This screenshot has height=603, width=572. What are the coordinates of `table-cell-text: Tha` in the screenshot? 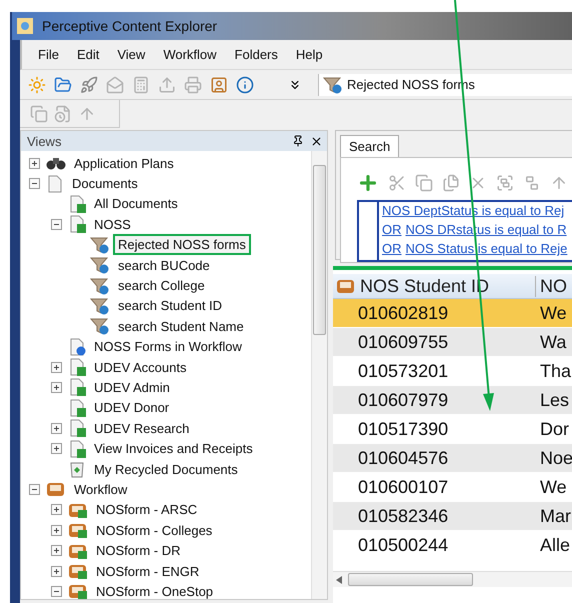 It's located at (555, 371).